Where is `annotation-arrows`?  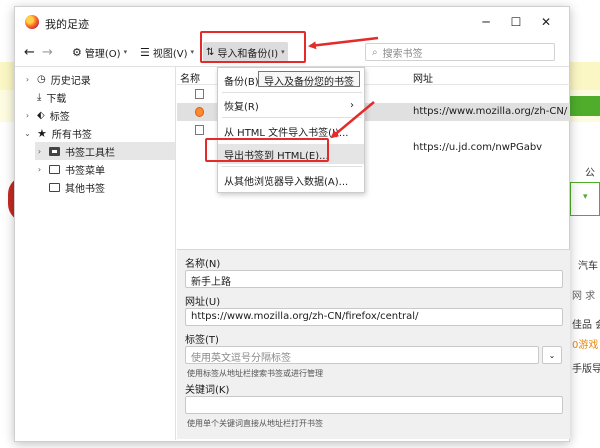 annotation-arrows is located at coordinates (343, 87).